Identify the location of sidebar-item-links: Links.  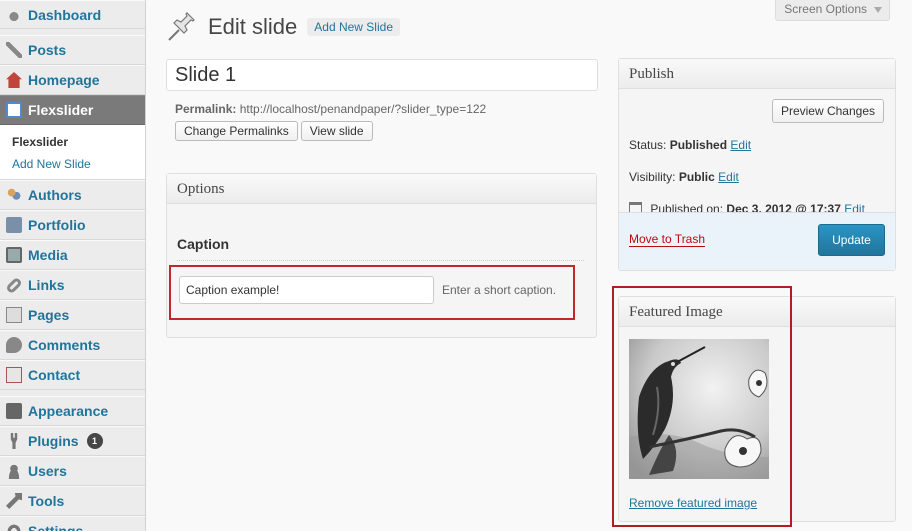
(72, 285).